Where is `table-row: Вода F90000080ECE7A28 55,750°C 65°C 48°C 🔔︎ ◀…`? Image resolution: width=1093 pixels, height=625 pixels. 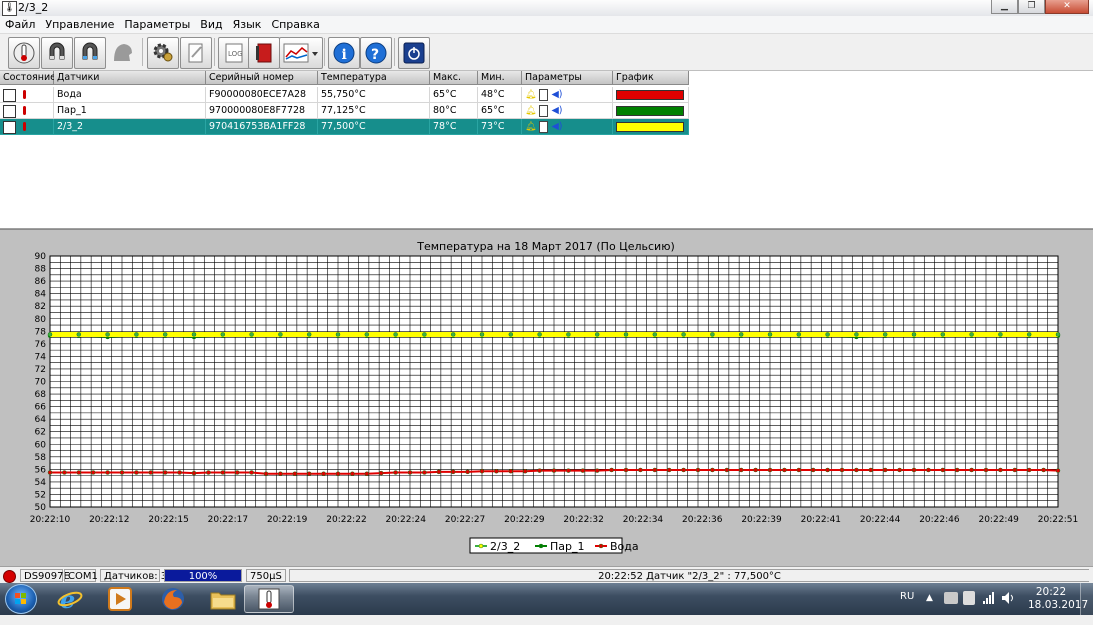 table-row: Вода F90000080ECE7A28 55,750°C 65°C 48°C 🔔︎ ◀… is located at coordinates (344, 95).